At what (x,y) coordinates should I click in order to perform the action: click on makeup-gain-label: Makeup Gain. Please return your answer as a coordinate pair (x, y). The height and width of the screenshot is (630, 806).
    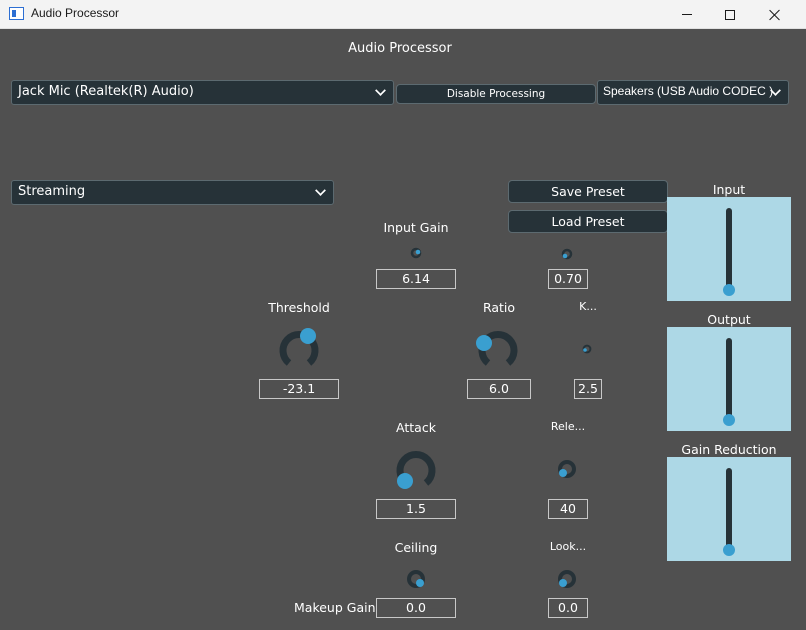
    Looking at the image, I should click on (335, 607).